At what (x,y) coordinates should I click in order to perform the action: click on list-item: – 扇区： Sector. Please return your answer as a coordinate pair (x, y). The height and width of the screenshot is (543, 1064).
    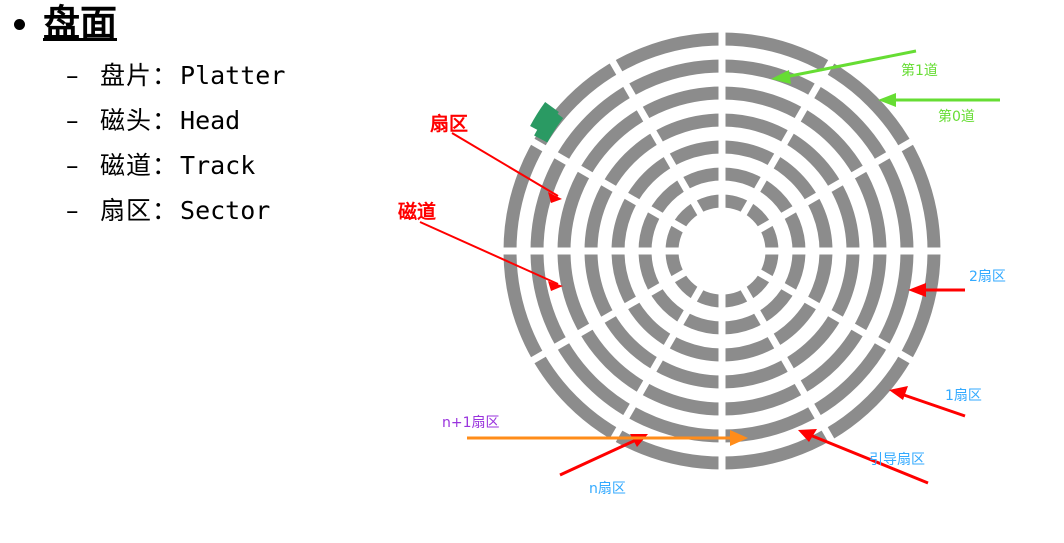
    Looking at the image, I should click on (241, 213).